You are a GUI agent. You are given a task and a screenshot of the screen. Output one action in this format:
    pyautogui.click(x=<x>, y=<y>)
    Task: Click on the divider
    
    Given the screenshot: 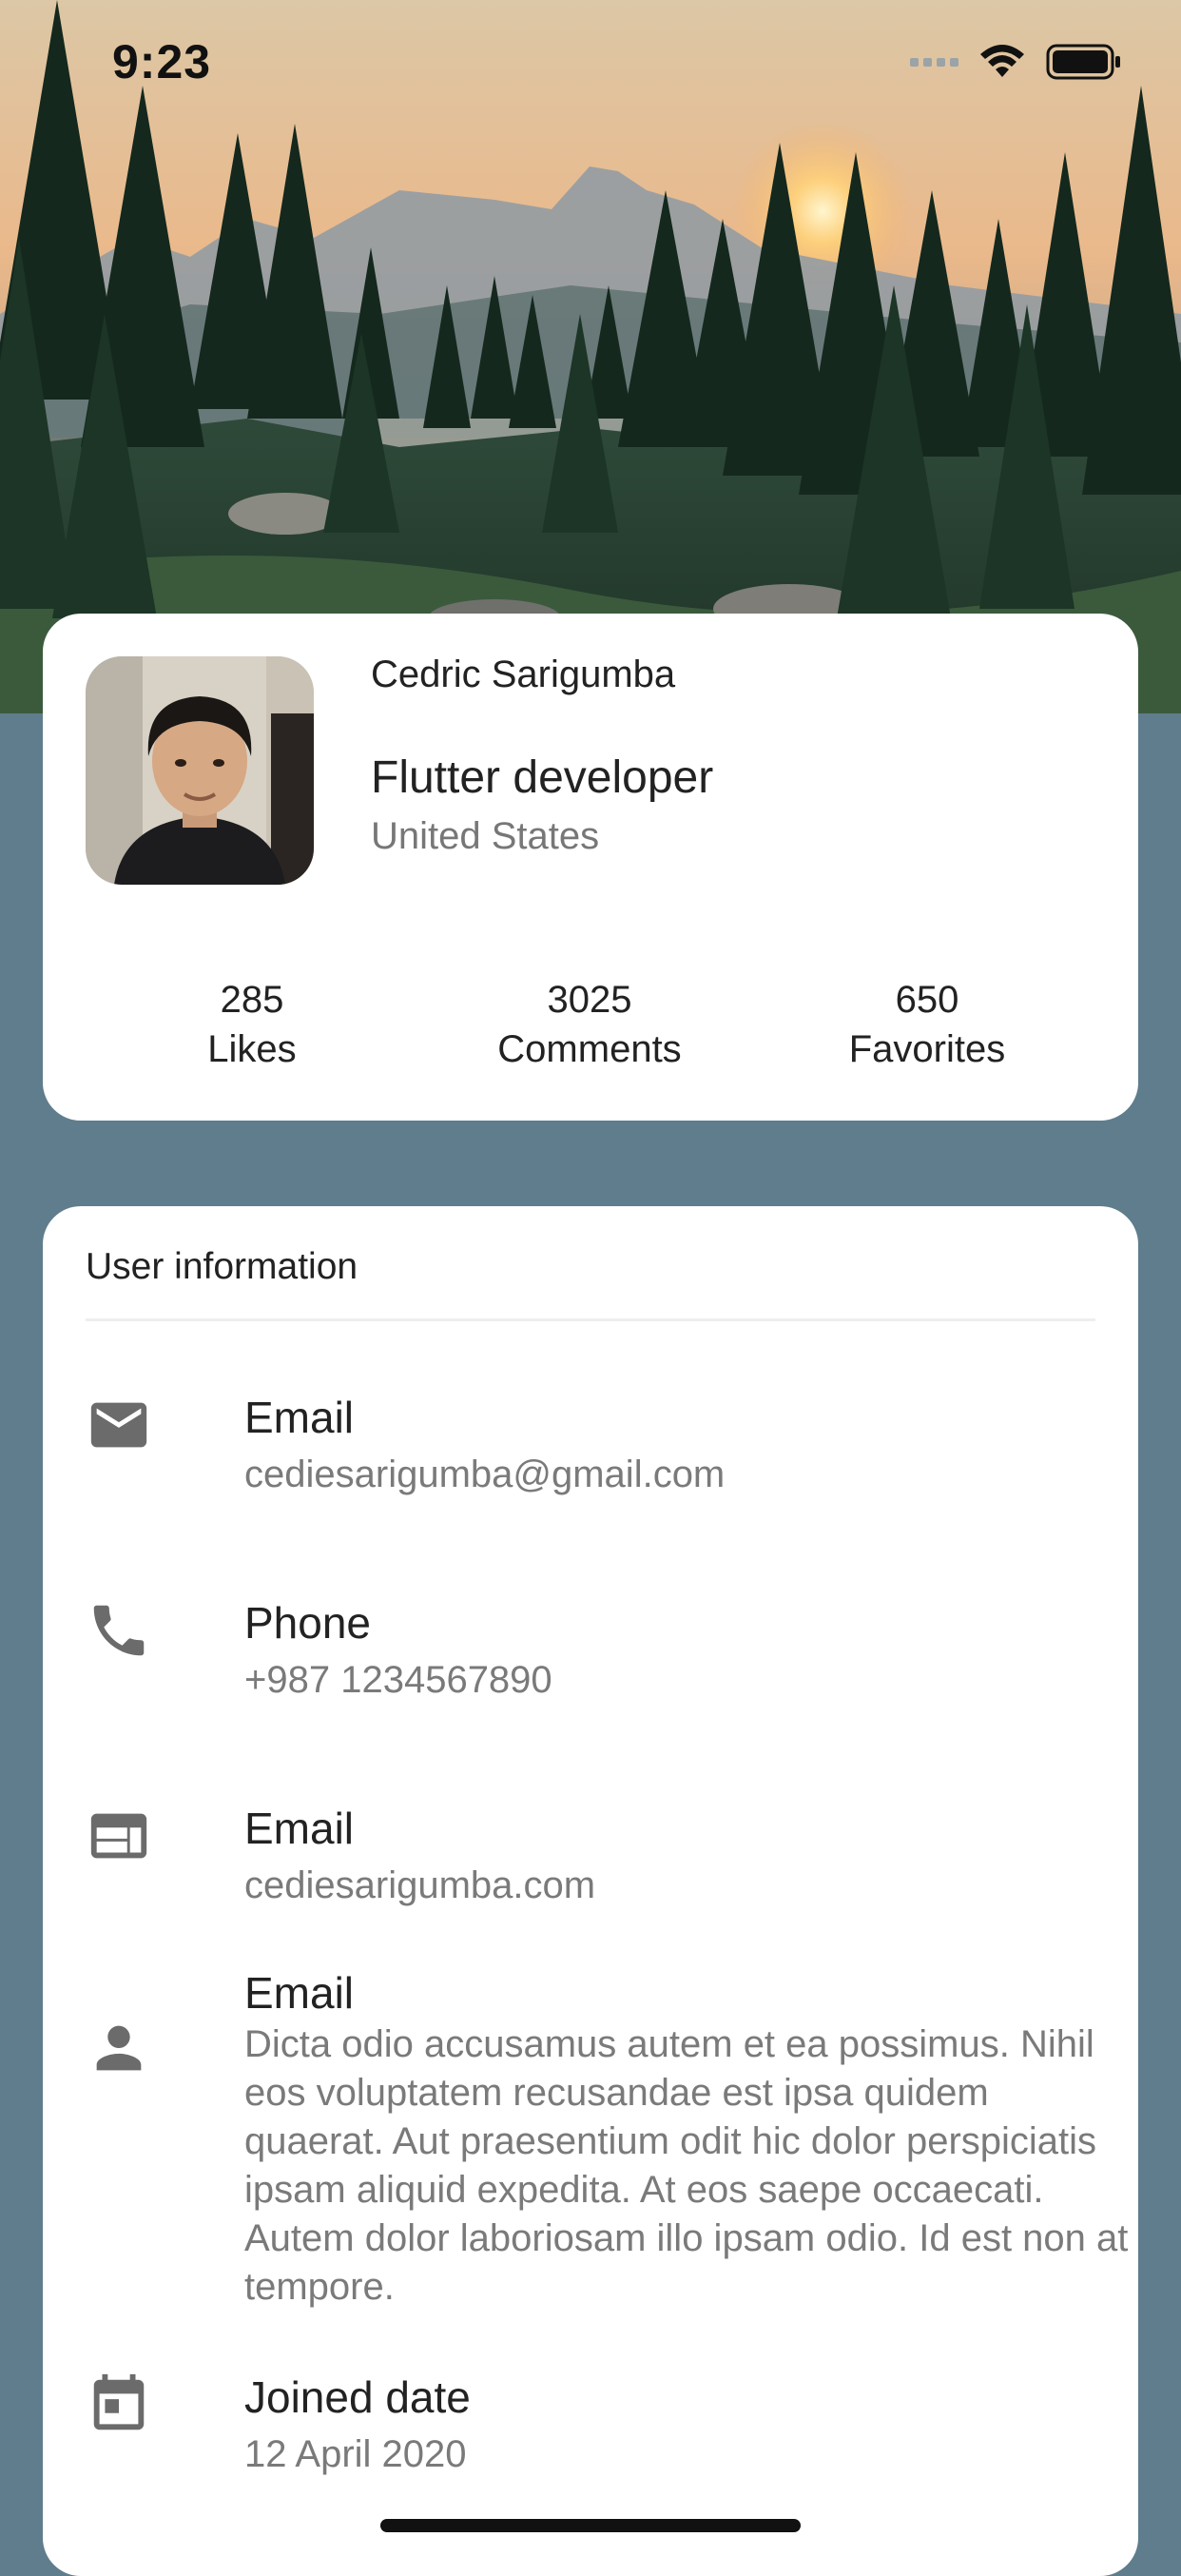 What is the action you would take?
    pyautogui.click(x=590, y=1320)
    